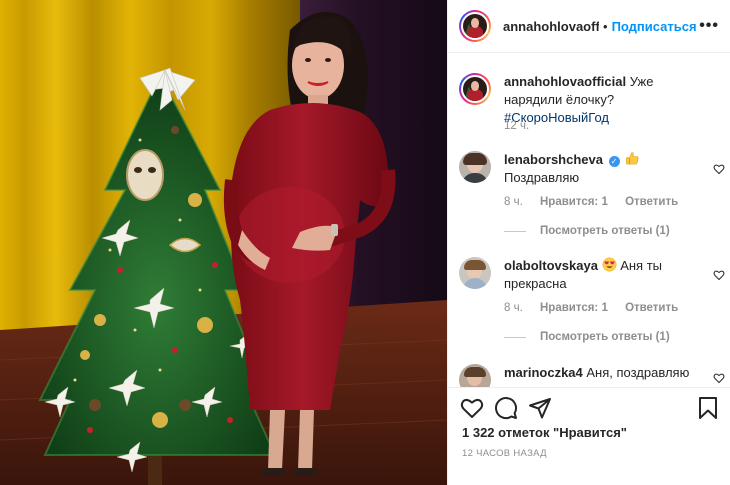 Image resolution: width=730 pixels, height=485 pixels. What do you see at coordinates (475, 26) in the screenshot?
I see `author-avatar` at bounding box center [475, 26].